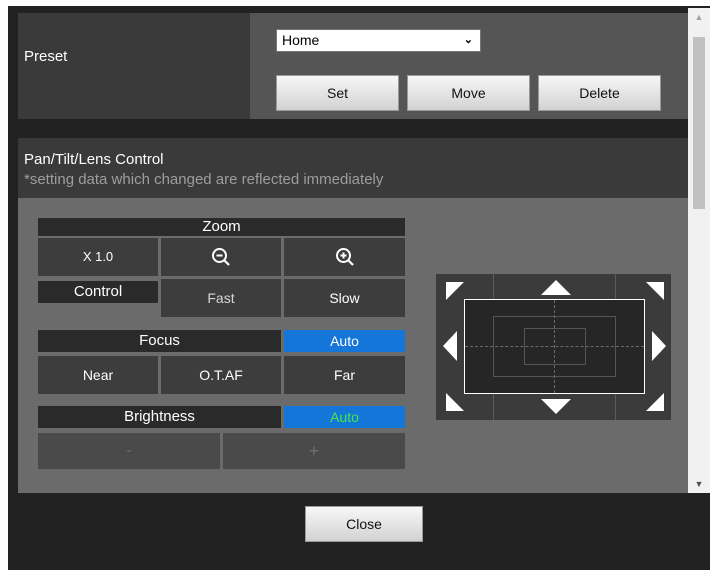  Describe the element at coordinates (344, 375) in the screenshot. I see `focus-far-button: Far` at that location.